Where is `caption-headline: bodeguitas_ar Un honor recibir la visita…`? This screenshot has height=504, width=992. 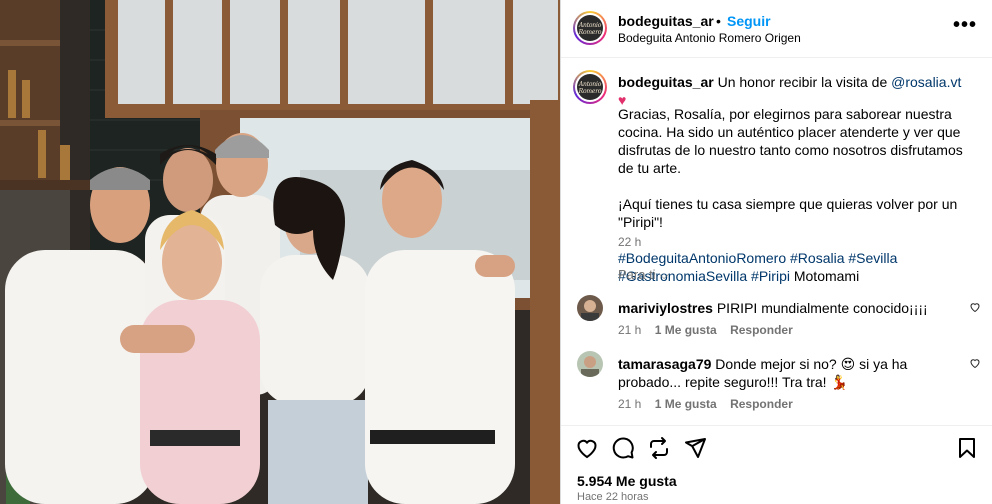
caption-headline: bodeguitas_ar Un honor recibir la visita… is located at coordinates (793, 91).